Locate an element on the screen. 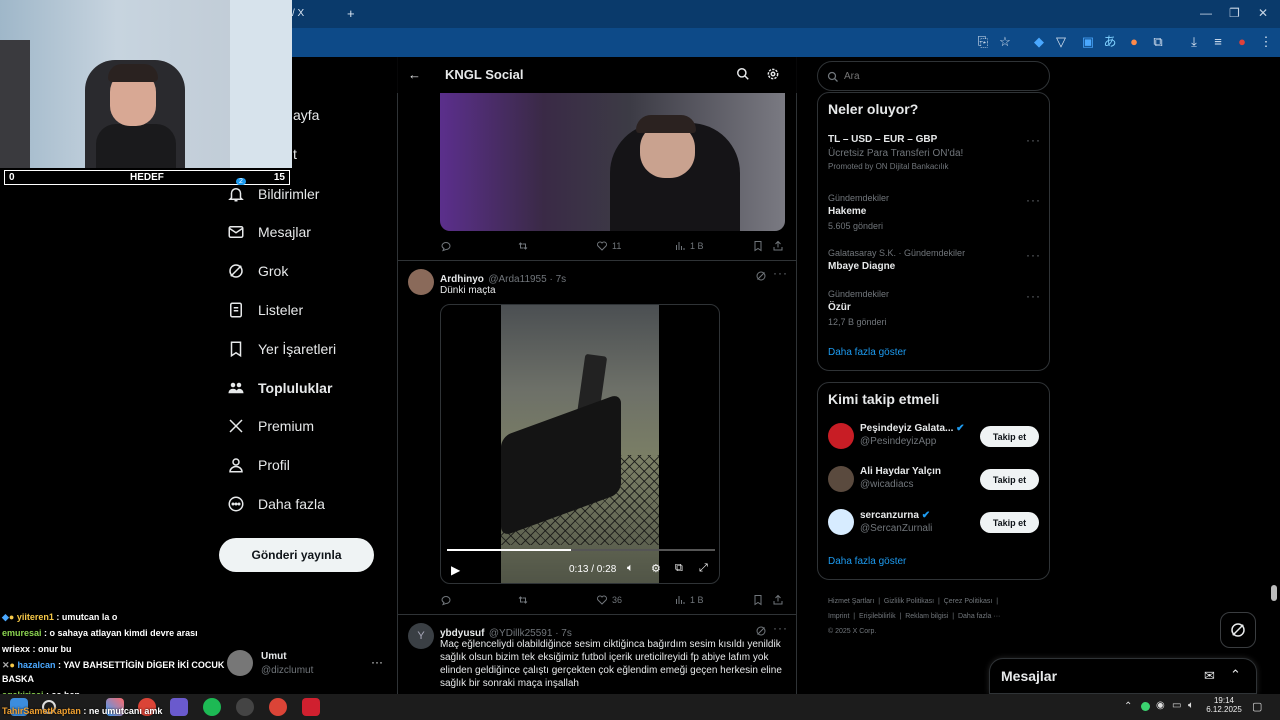  chevron-up-icon: ⌃ is located at coordinates (1235, 675).